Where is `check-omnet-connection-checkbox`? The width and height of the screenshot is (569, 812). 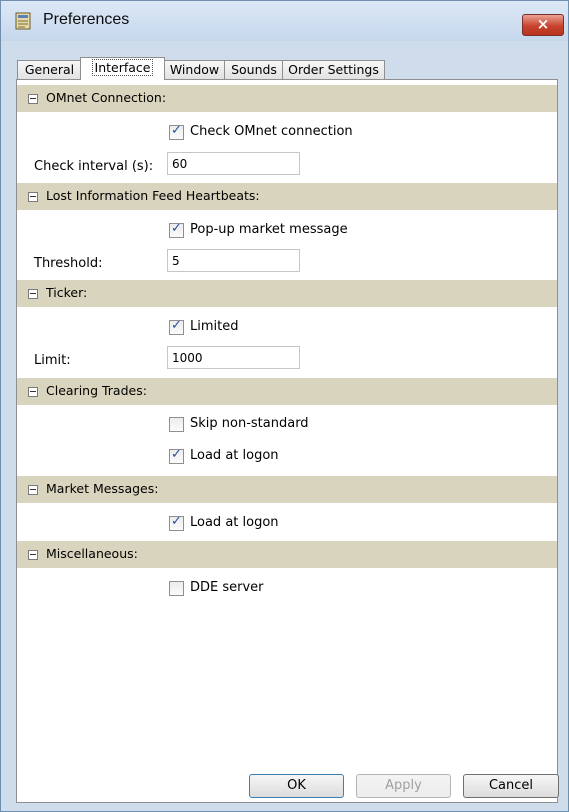
check-omnet-connection-checkbox is located at coordinates (176, 131).